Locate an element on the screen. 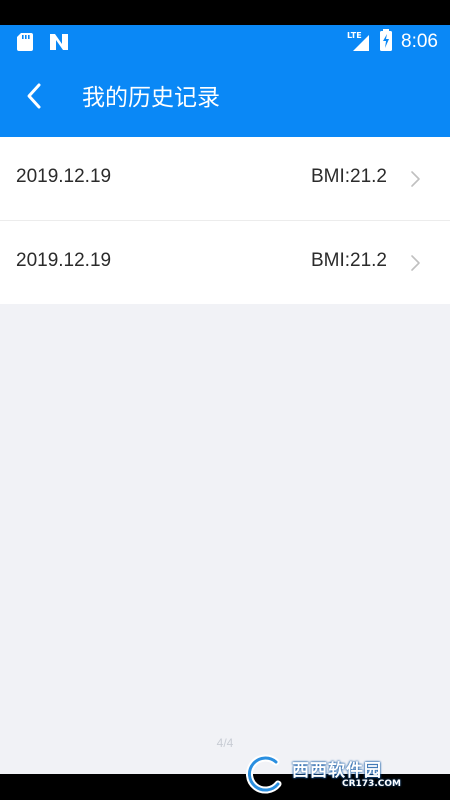 This screenshot has height=800, width=450. n-notification-icon is located at coordinates (59, 44).